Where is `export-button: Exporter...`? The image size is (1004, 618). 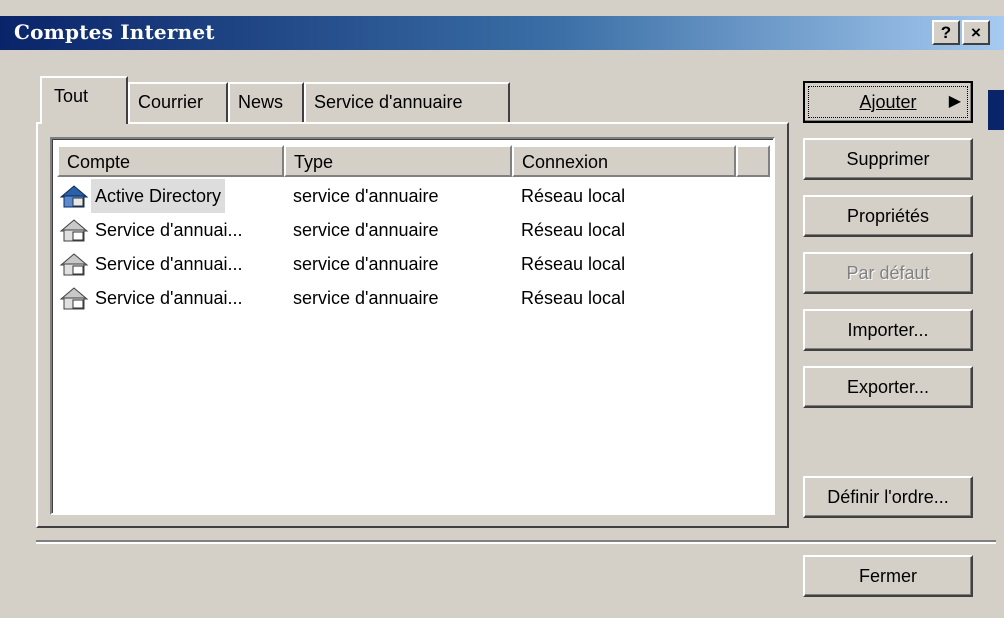 export-button: Exporter... is located at coordinates (888, 387).